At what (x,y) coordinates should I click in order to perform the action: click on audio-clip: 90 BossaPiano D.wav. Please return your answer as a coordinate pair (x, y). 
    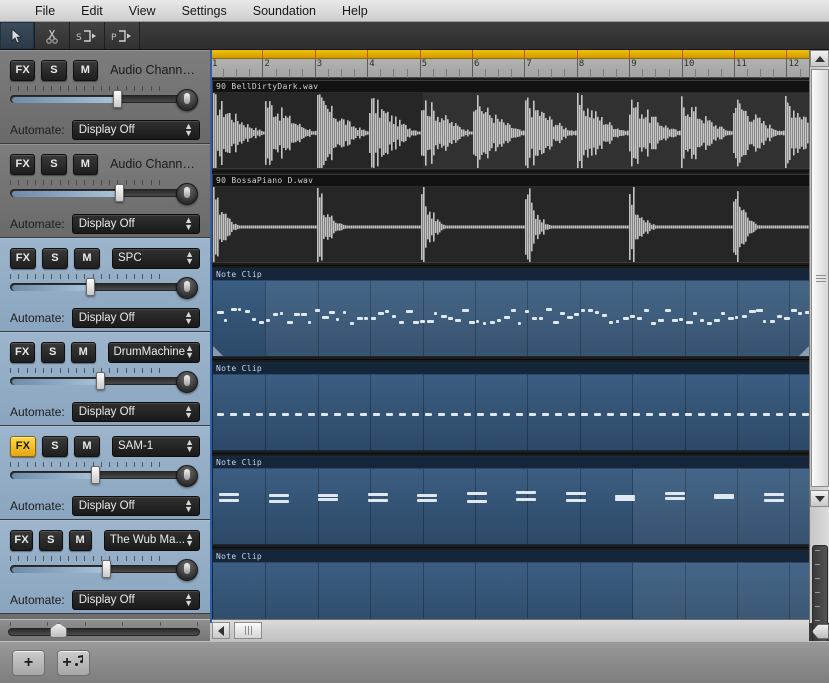
    Looking at the image, I should click on (511, 218).